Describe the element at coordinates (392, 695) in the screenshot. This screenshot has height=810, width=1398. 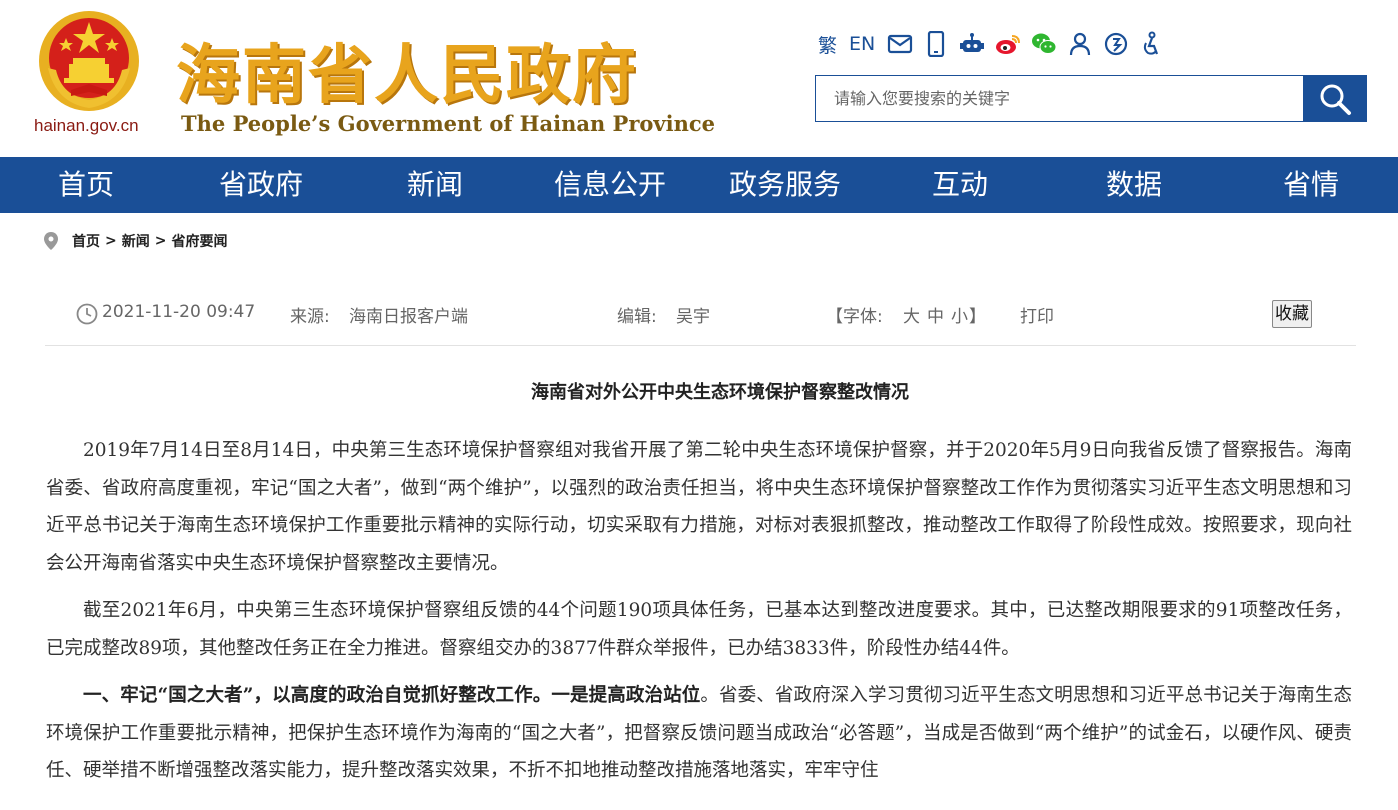
I see `article-bold-text: 一、牢记“国之大者”，以高度的政治自觉抓好整改工作。一是提高政治站位` at that location.